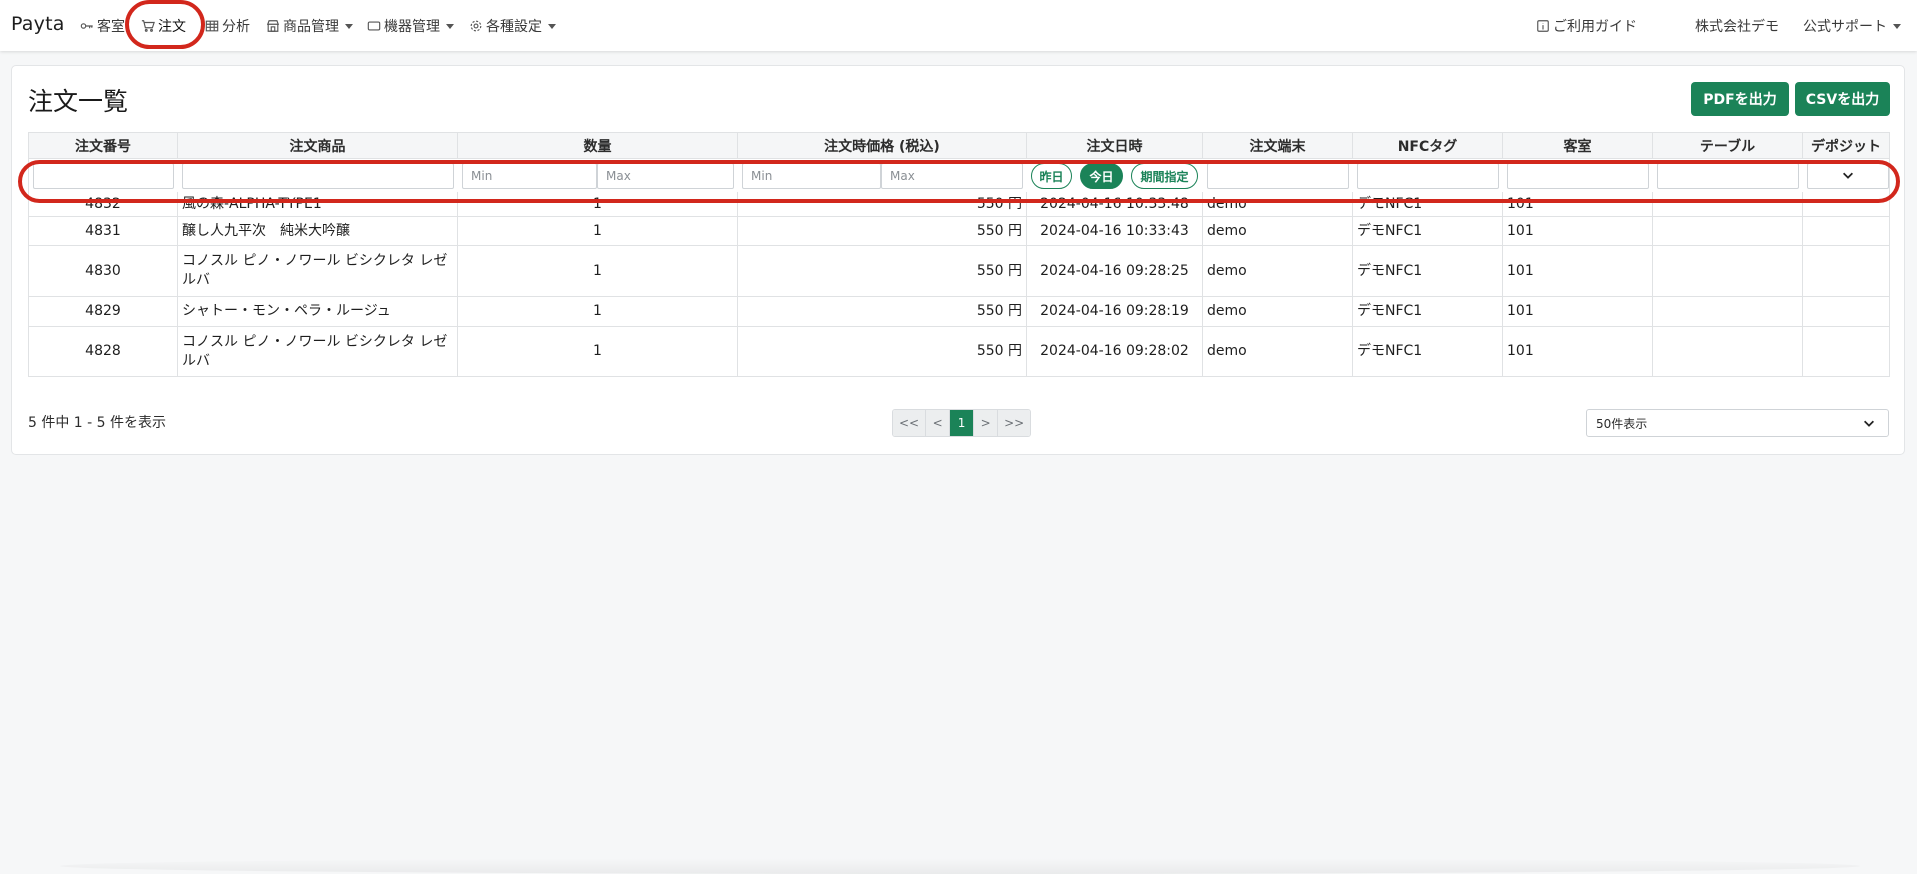 Image resolution: width=1917 pixels, height=874 pixels. What do you see at coordinates (960, 866) in the screenshot?
I see `page-bottom-shadow` at bounding box center [960, 866].